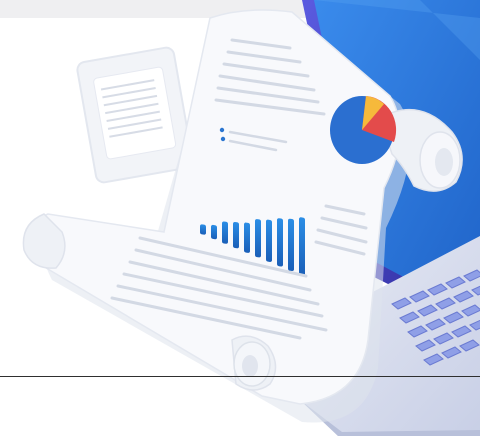  What do you see at coordinates (240, 376) in the screenshot?
I see `horizontal-divider` at bounding box center [240, 376].